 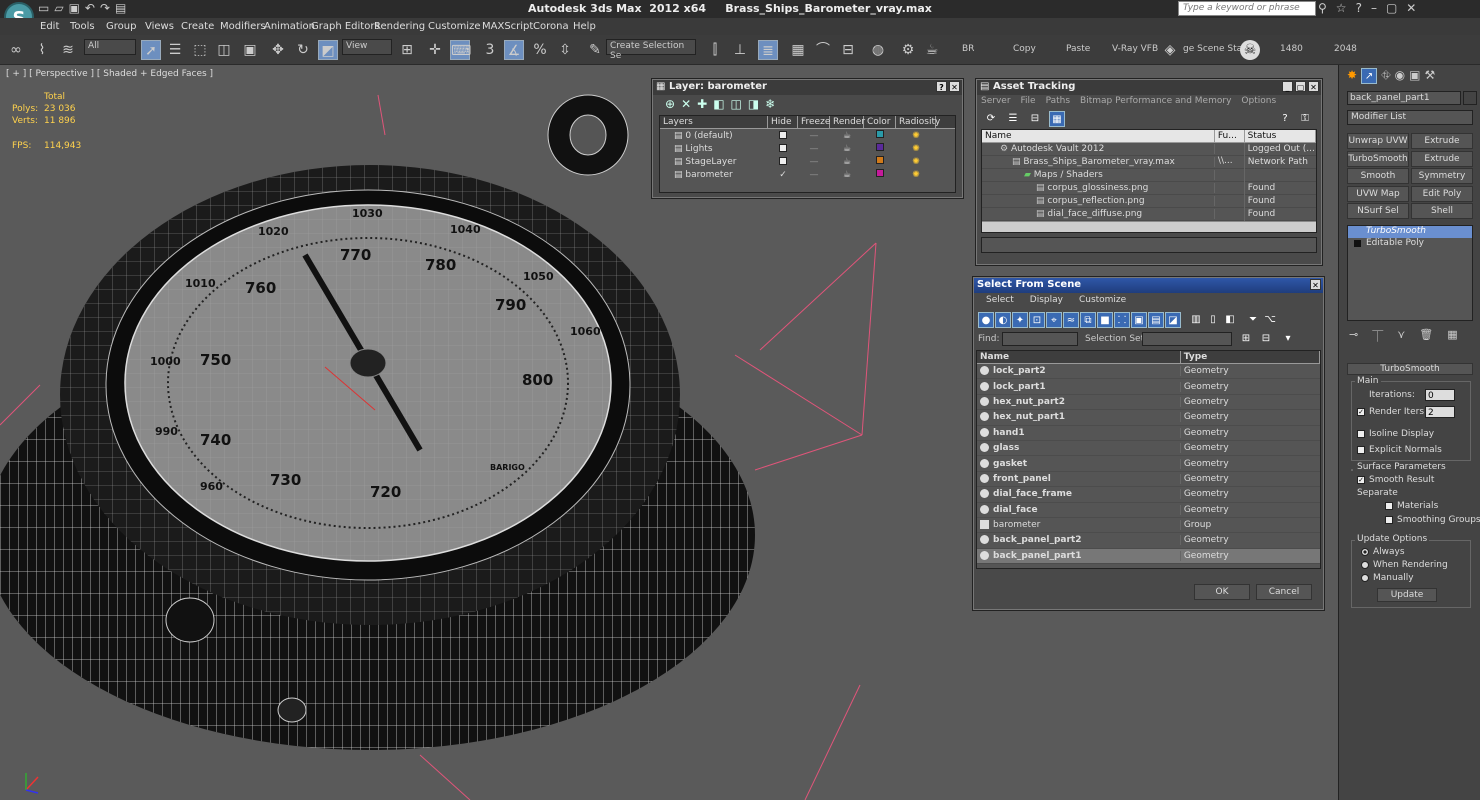 What do you see at coordinates (1024, 49) in the screenshot?
I see `copy-button: Copy` at bounding box center [1024, 49].